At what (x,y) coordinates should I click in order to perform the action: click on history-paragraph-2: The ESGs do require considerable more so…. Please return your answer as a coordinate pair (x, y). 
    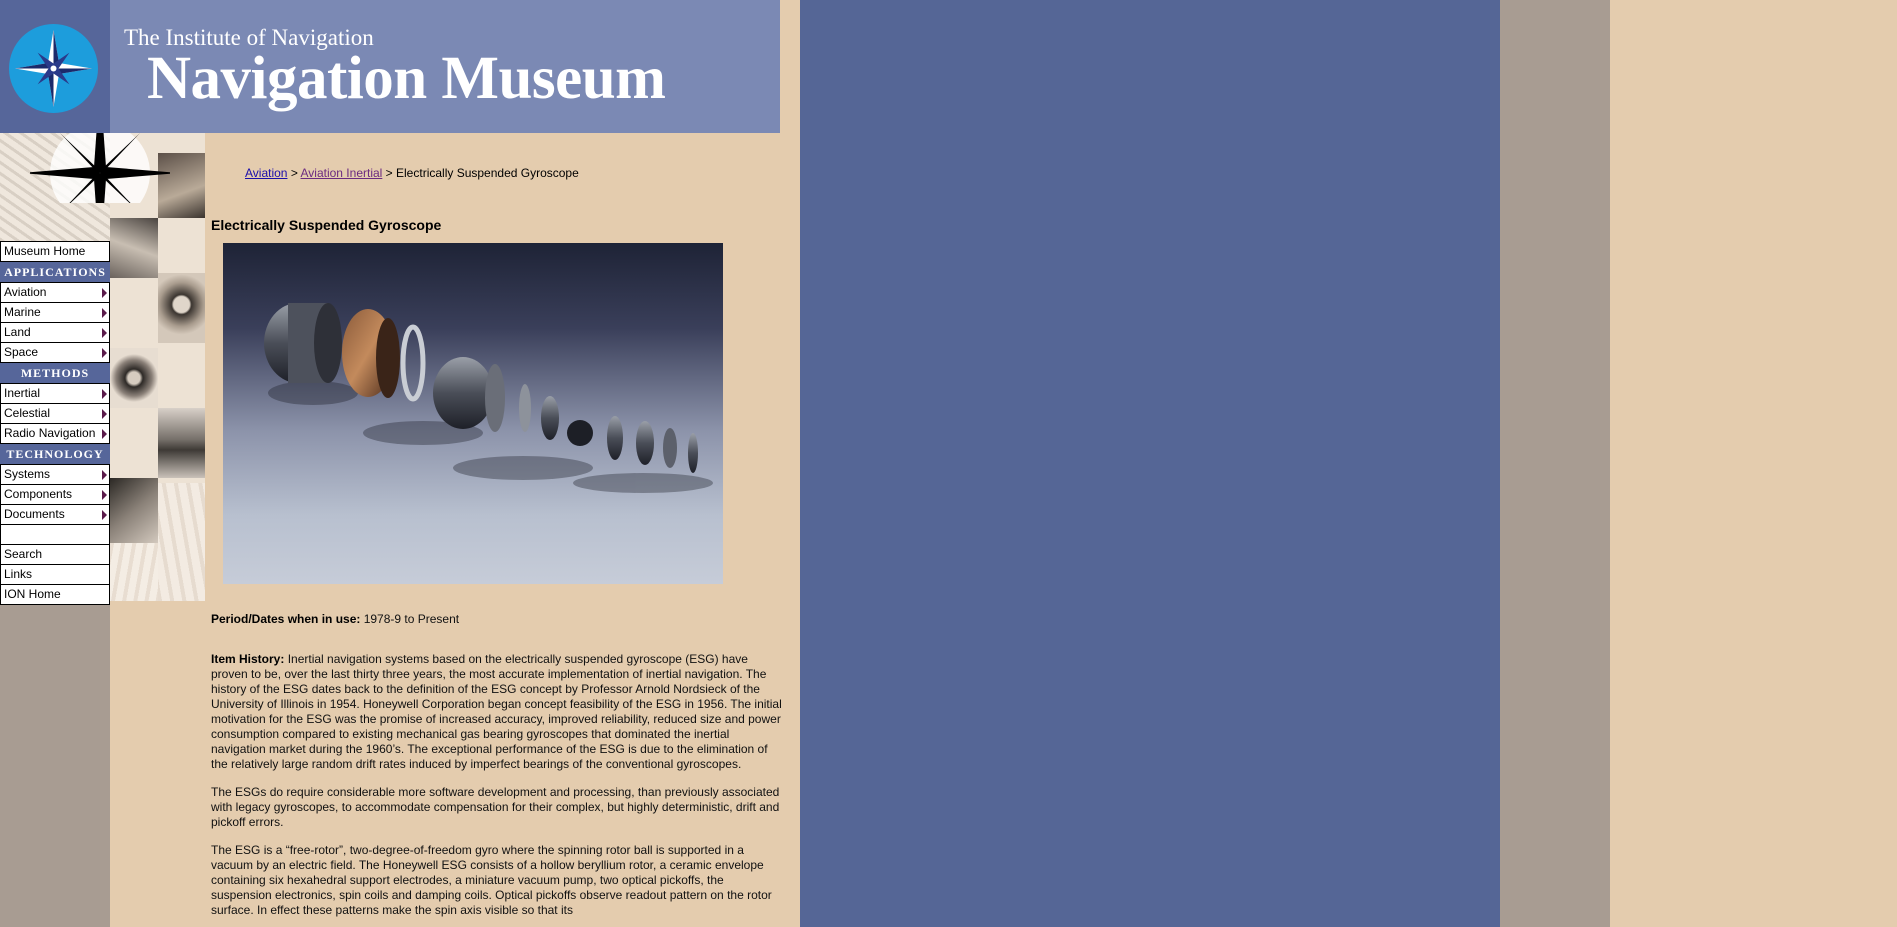
    Looking at the image, I should click on (495, 807).